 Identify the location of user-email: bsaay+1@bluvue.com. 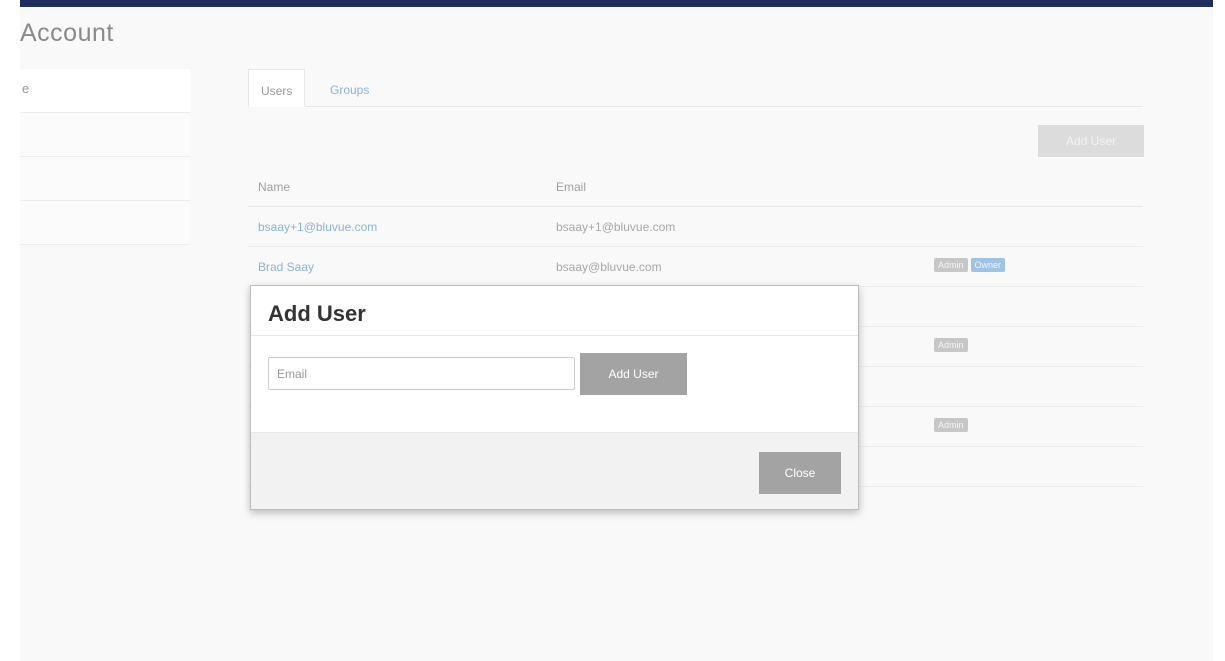
(616, 227).